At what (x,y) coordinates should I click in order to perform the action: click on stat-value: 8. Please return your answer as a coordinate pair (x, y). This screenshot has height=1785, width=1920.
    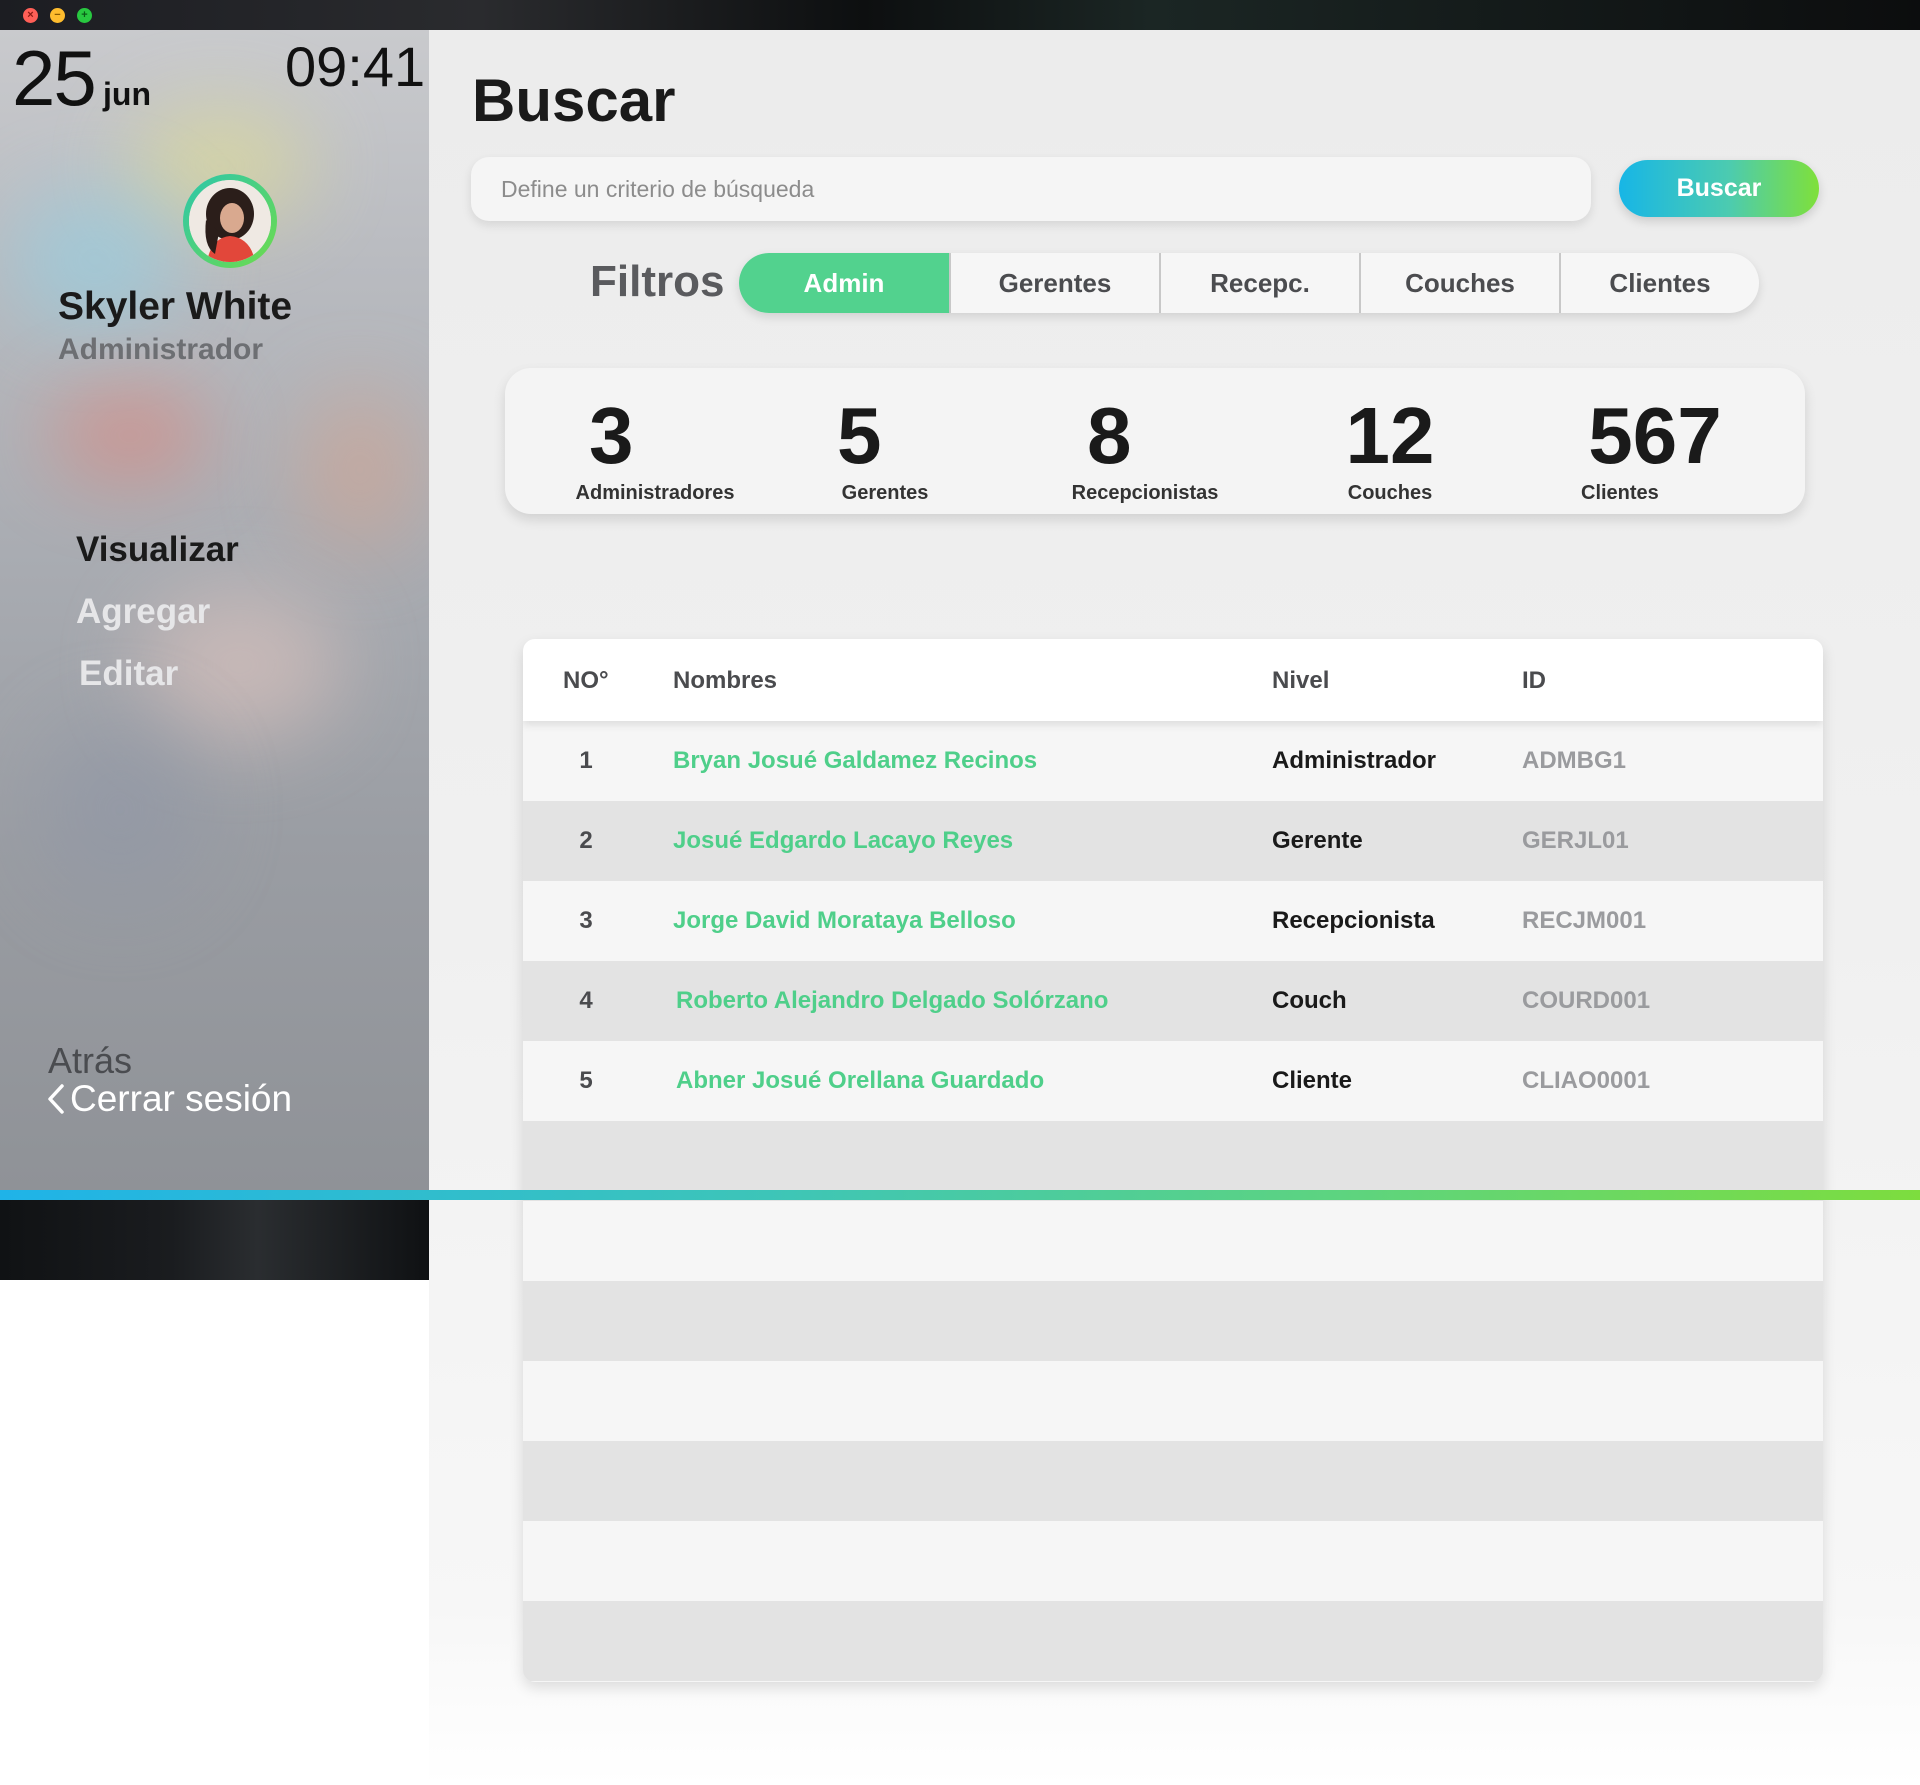
    Looking at the image, I should click on (1109, 435).